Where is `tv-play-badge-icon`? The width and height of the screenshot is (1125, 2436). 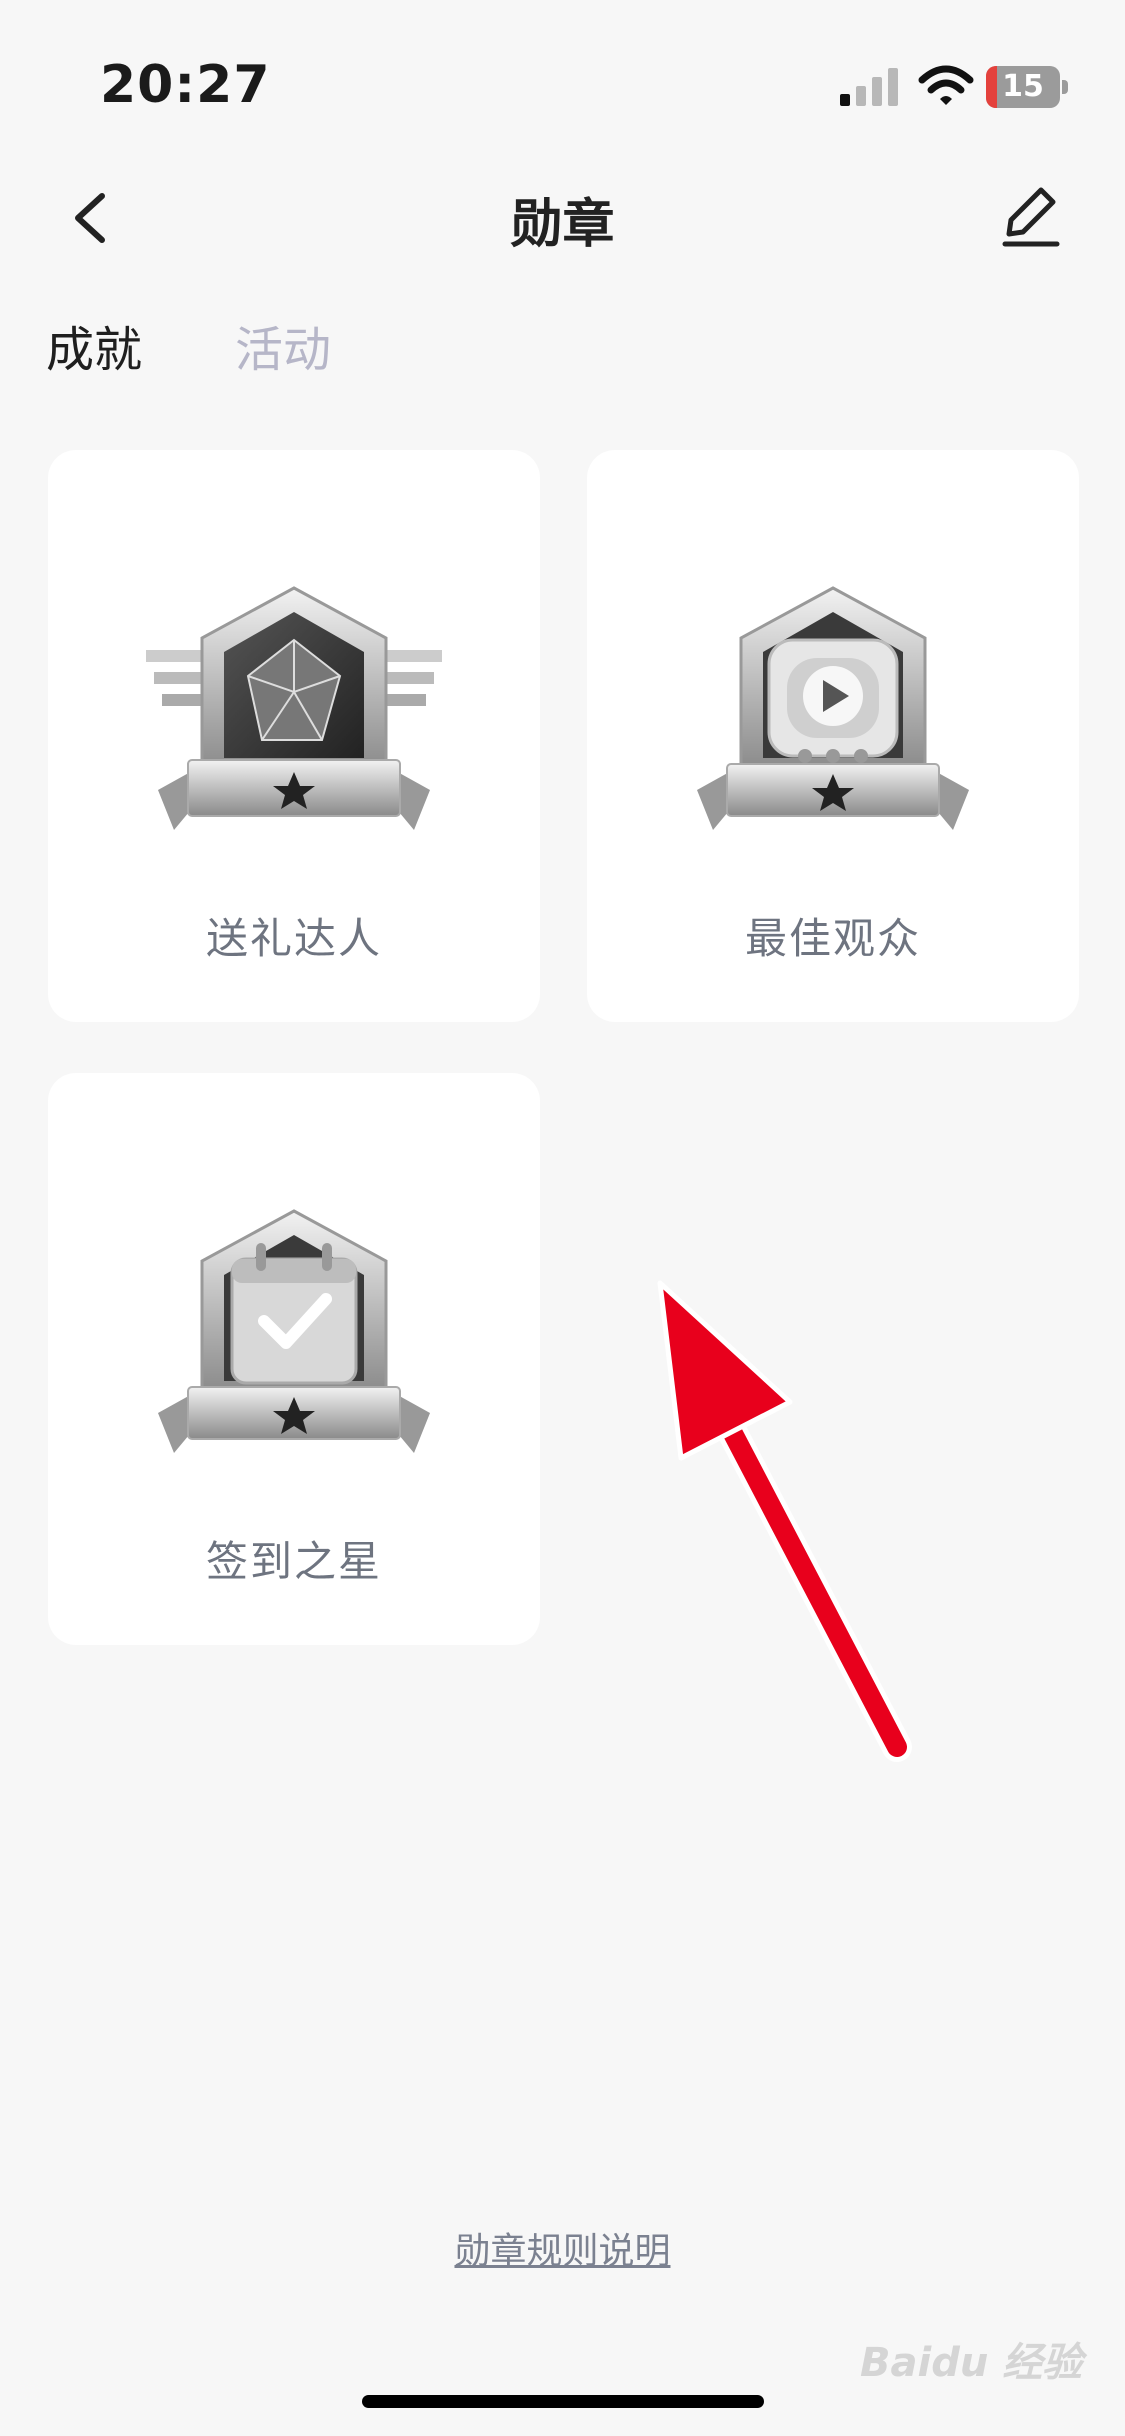
tv-play-badge-icon is located at coordinates (833, 708).